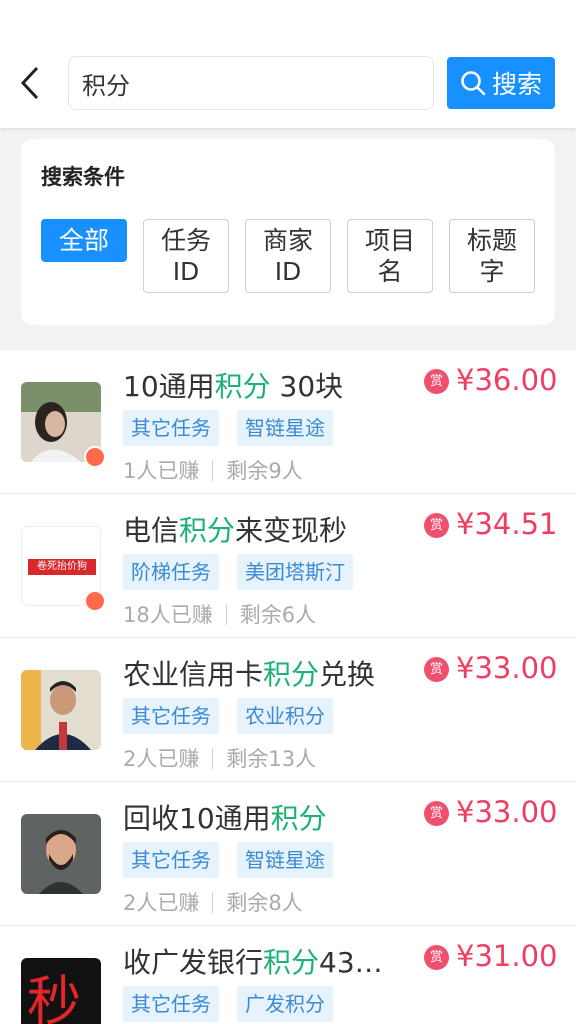 The image size is (576, 1024). I want to click on filter-title: 搜索条件, so click(83, 177).